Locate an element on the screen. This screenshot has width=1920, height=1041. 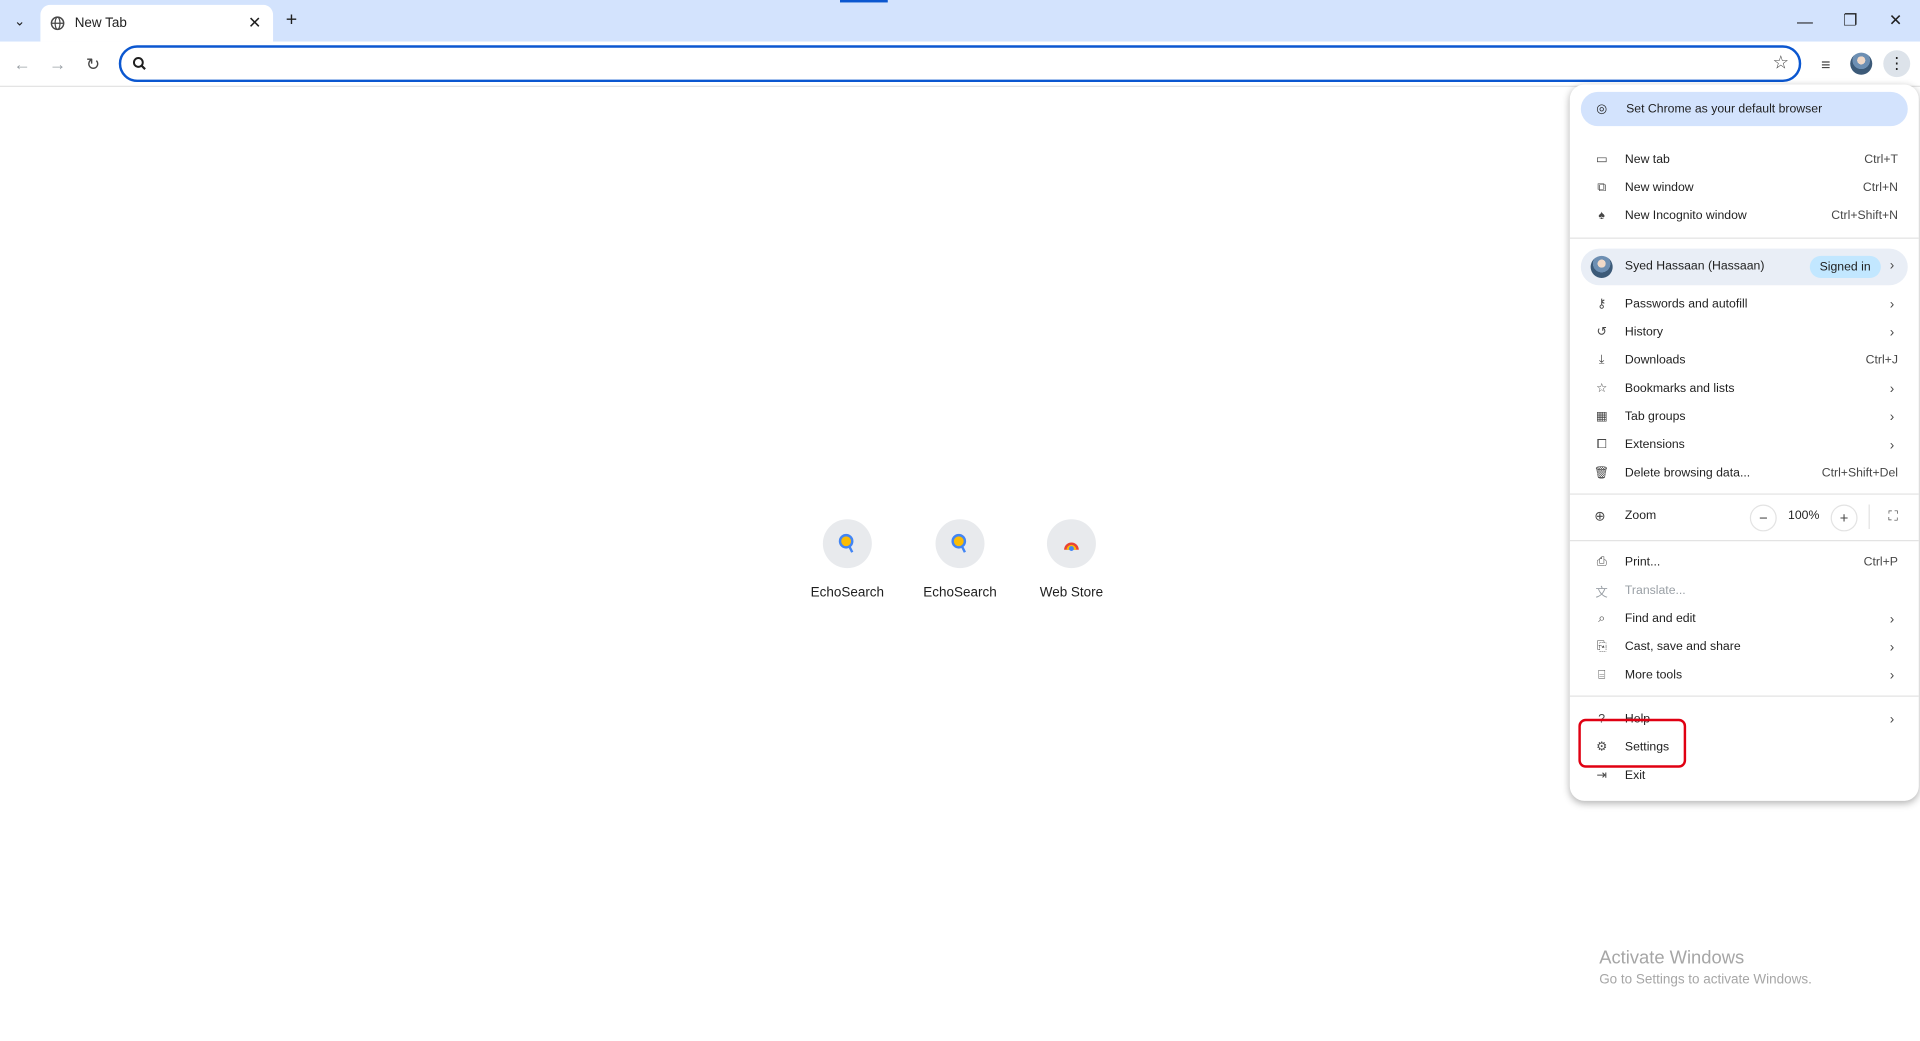
menu-item-find-edit: ⌕ Find and edit › is located at coordinates (1744, 619).